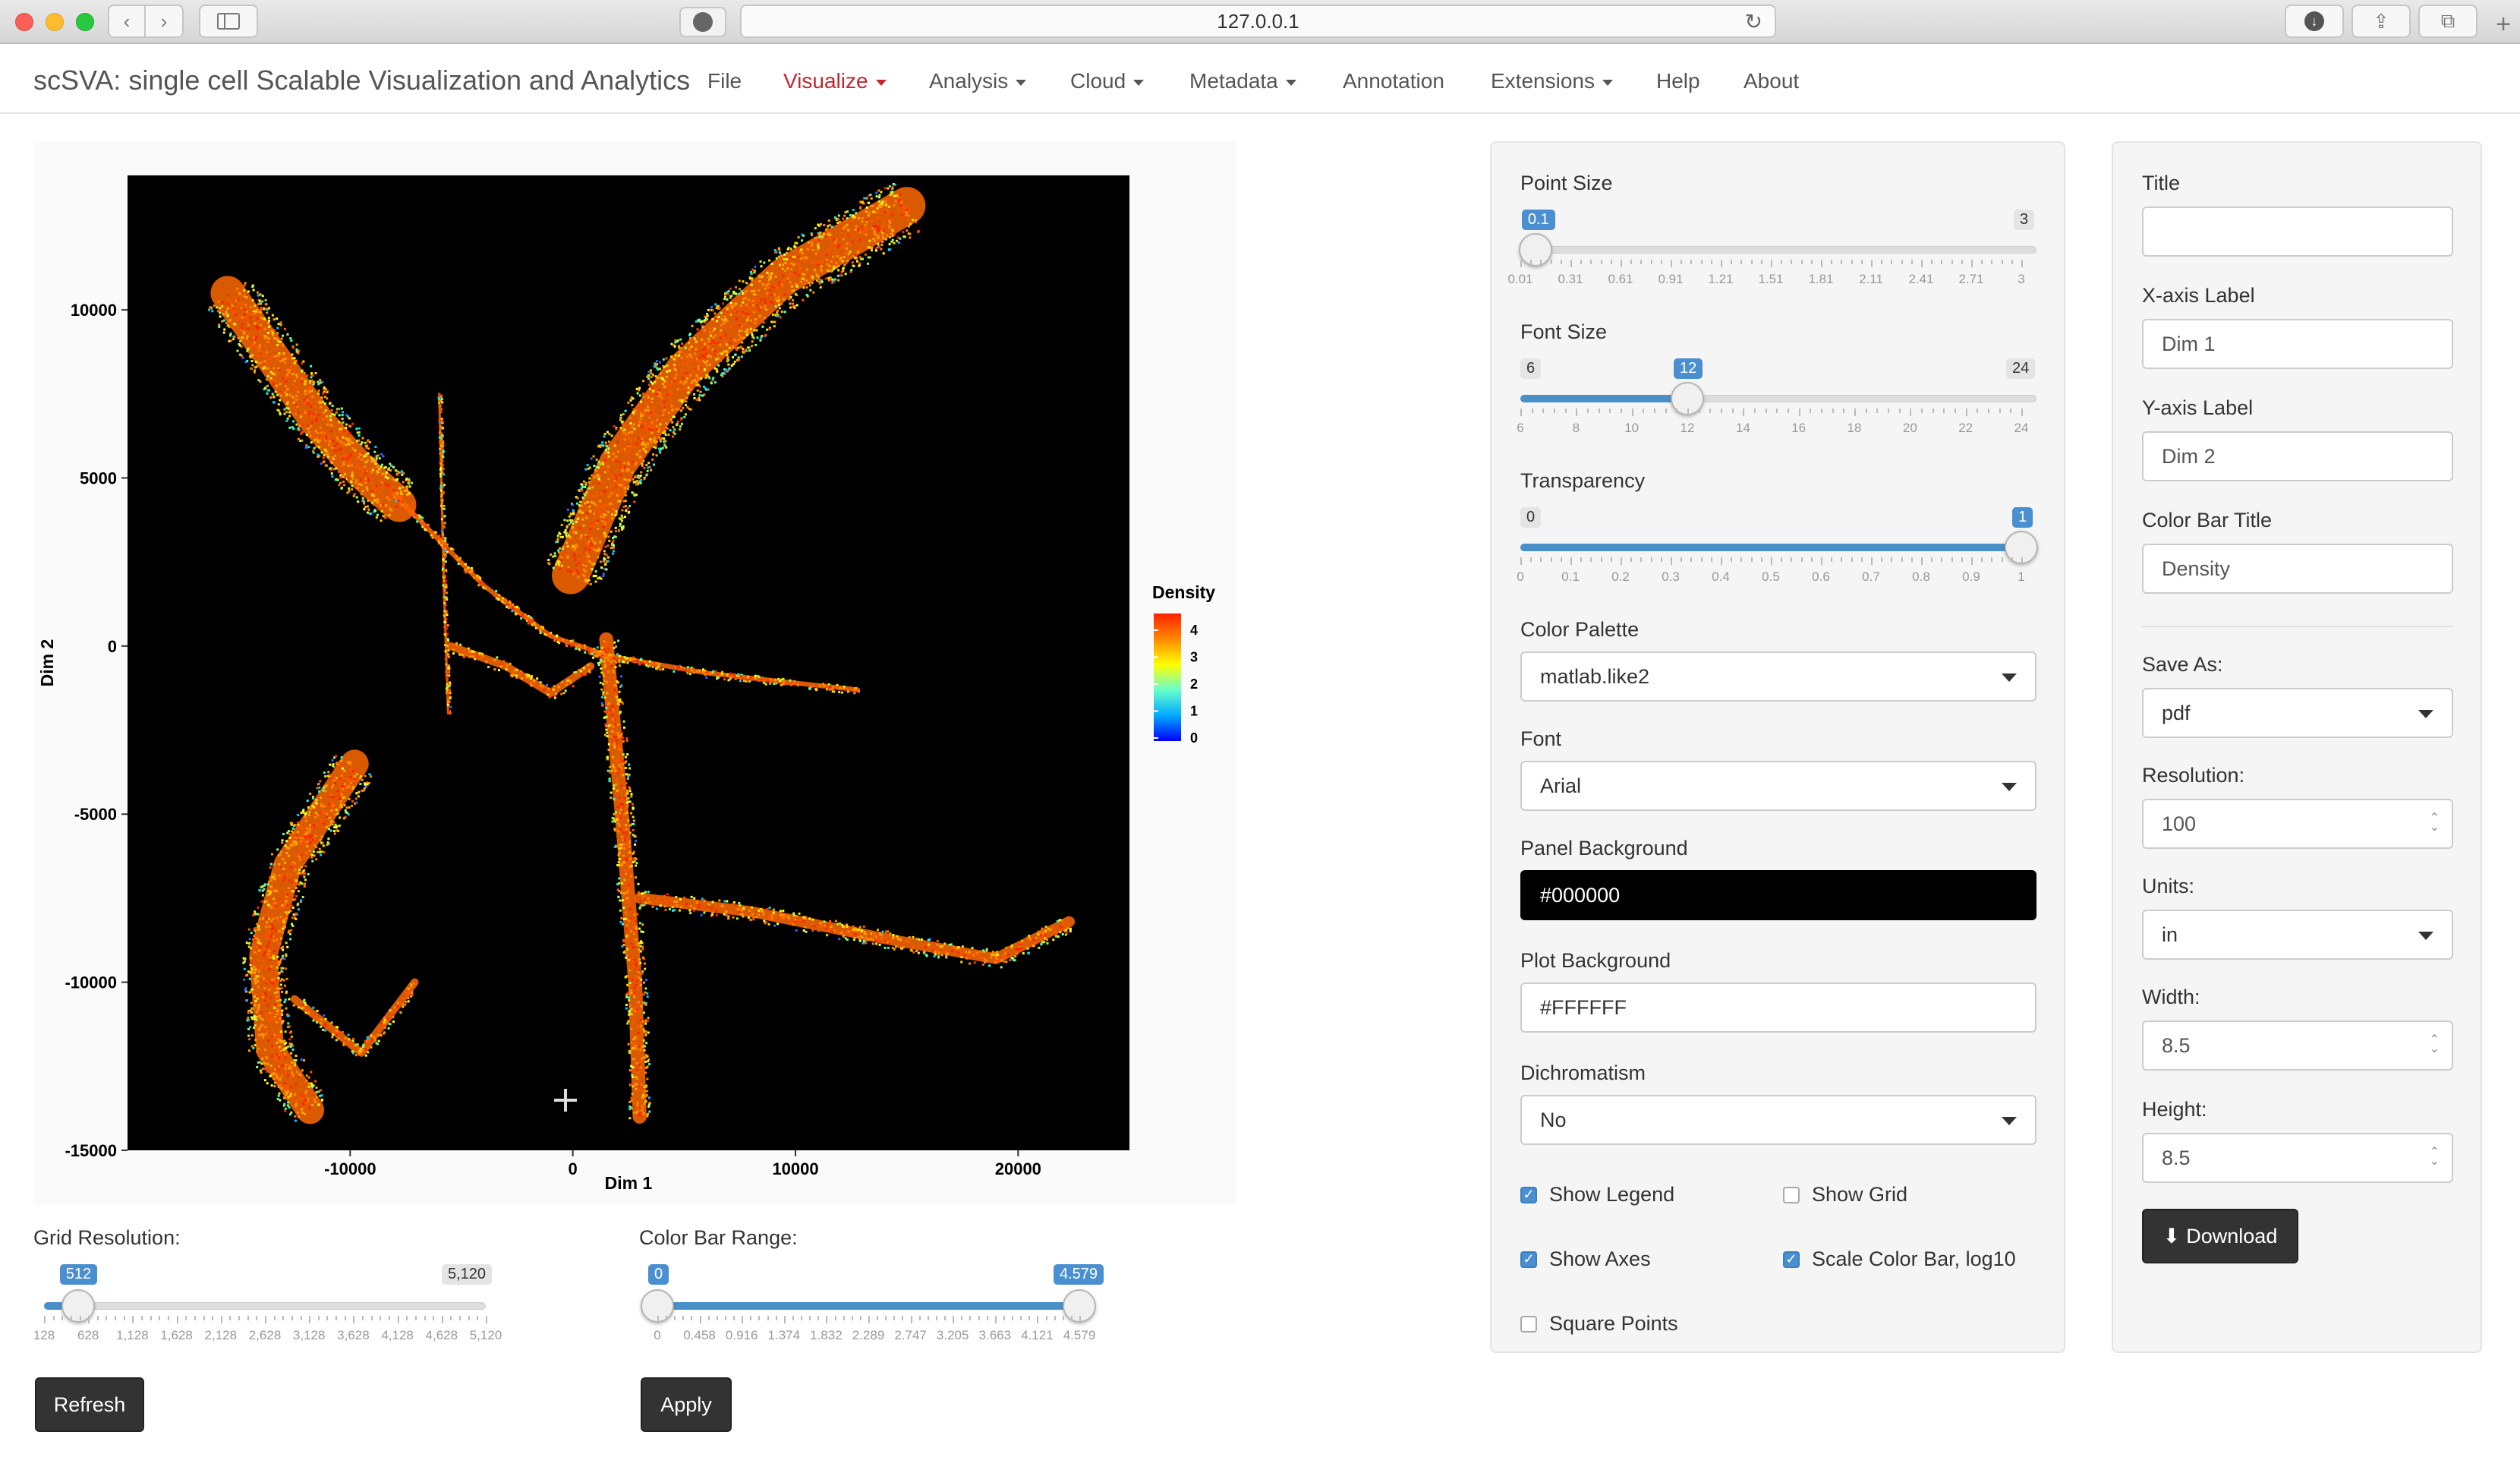 The image size is (2520, 1473). I want to click on tabs-overview-button: ⧉, so click(2447, 21).